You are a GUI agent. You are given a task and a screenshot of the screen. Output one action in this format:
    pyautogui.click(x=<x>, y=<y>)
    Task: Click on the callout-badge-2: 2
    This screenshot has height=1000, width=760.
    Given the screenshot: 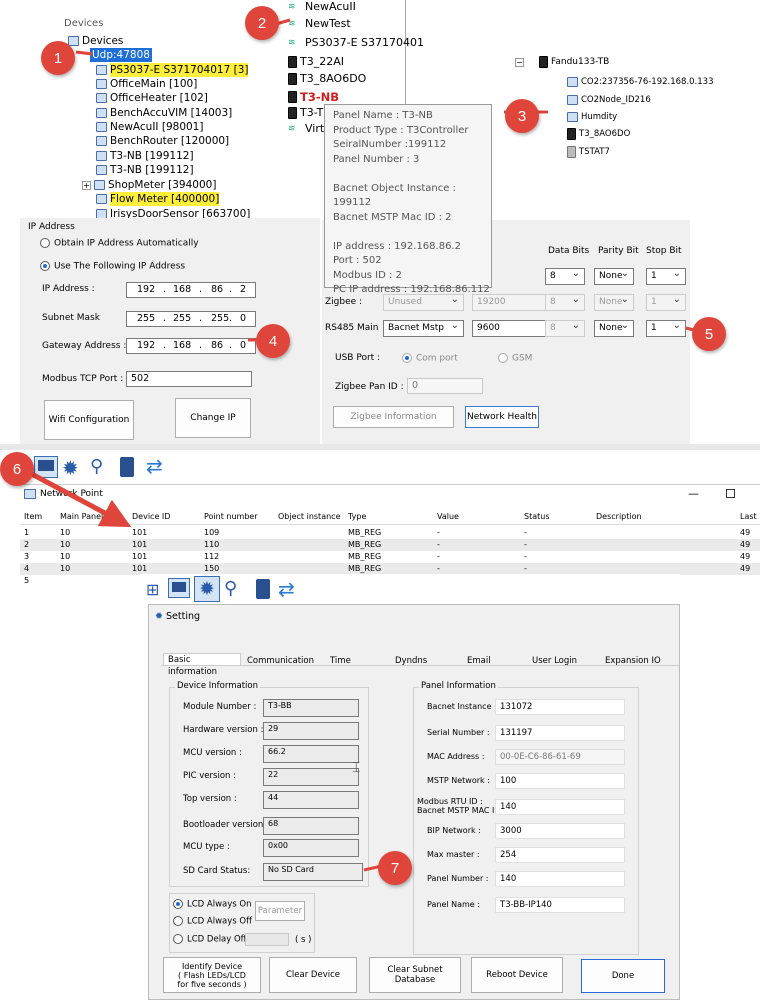 What is the action you would take?
    pyautogui.click(x=262, y=23)
    